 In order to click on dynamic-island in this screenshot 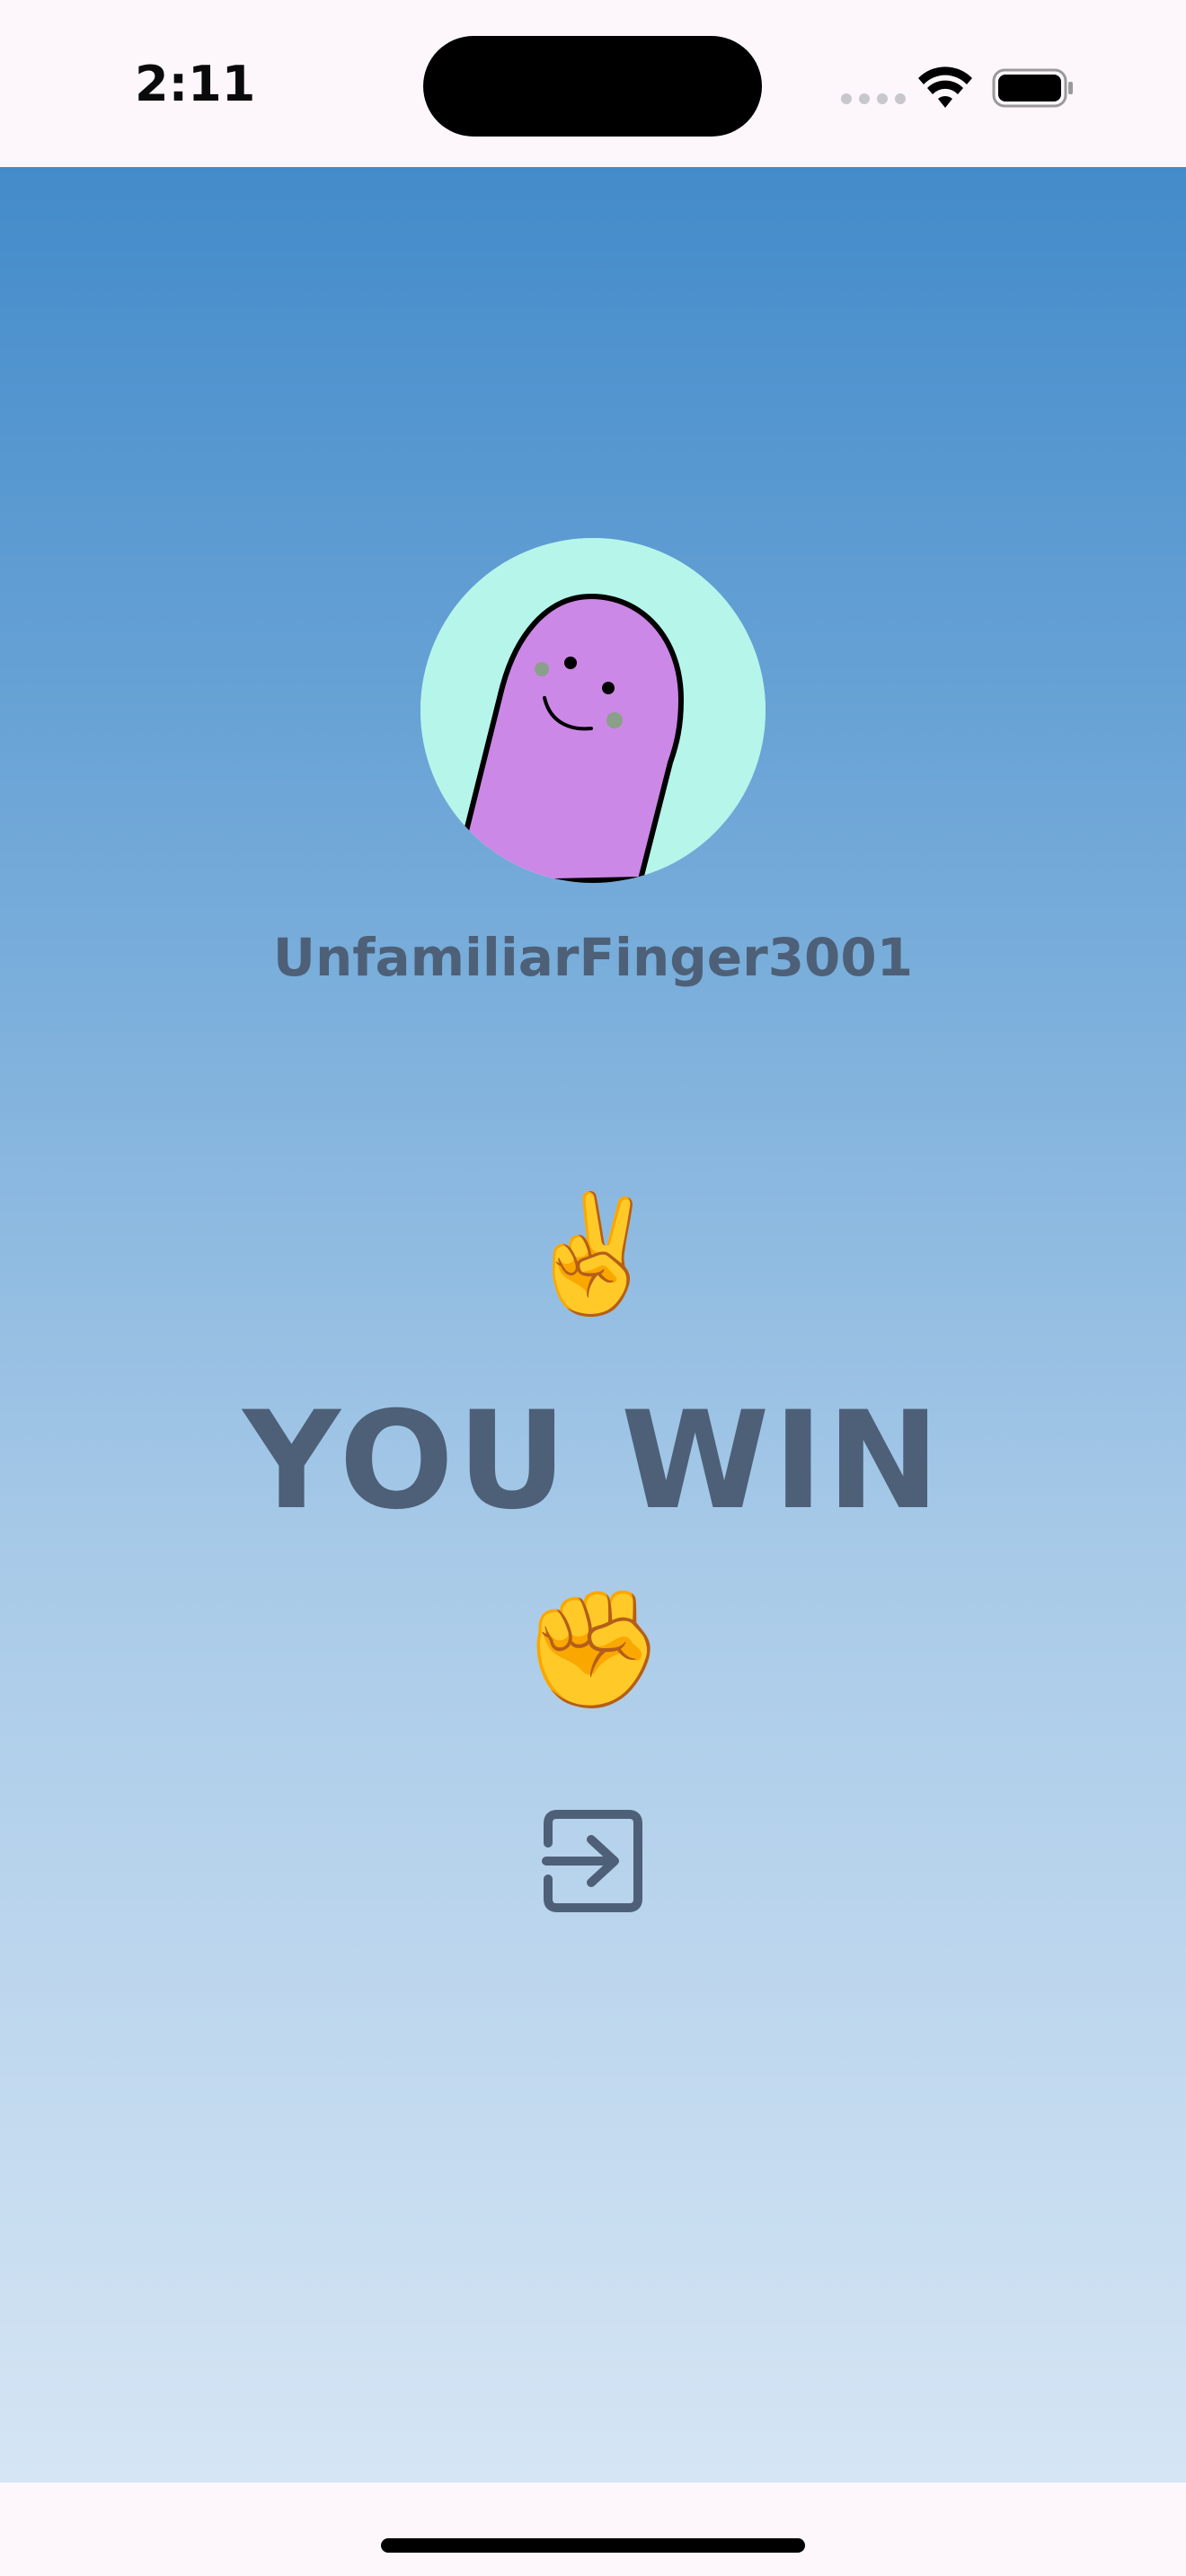, I will do `click(592, 86)`.